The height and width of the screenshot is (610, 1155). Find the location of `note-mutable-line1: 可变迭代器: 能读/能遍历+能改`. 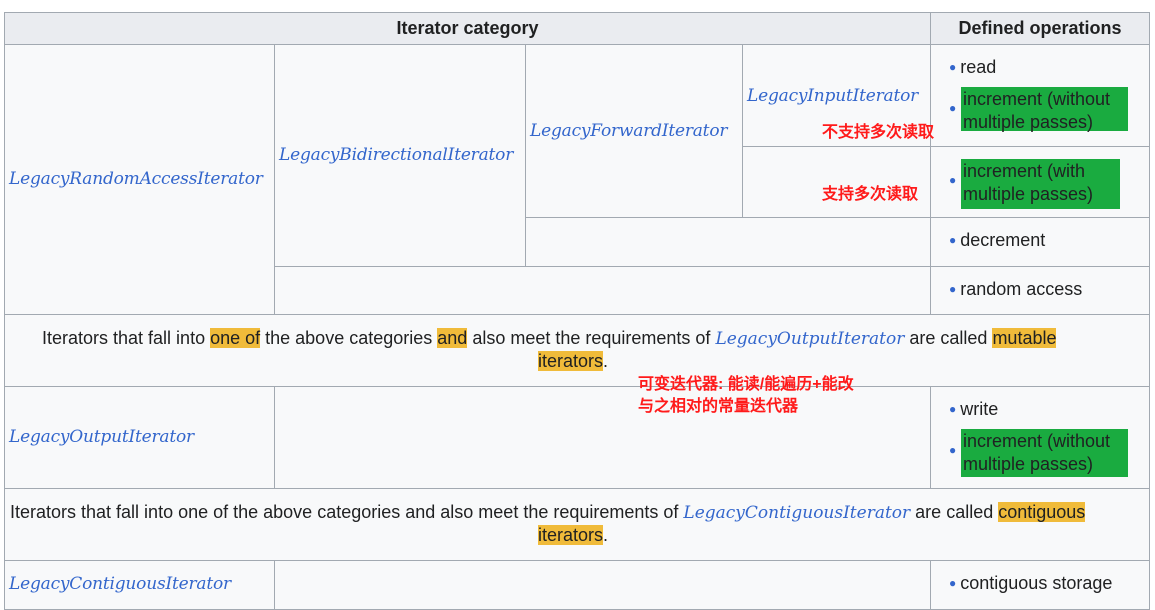

note-mutable-line1: 可变迭代器: 能读/能遍历+能改 is located at coordinates (746, 384).